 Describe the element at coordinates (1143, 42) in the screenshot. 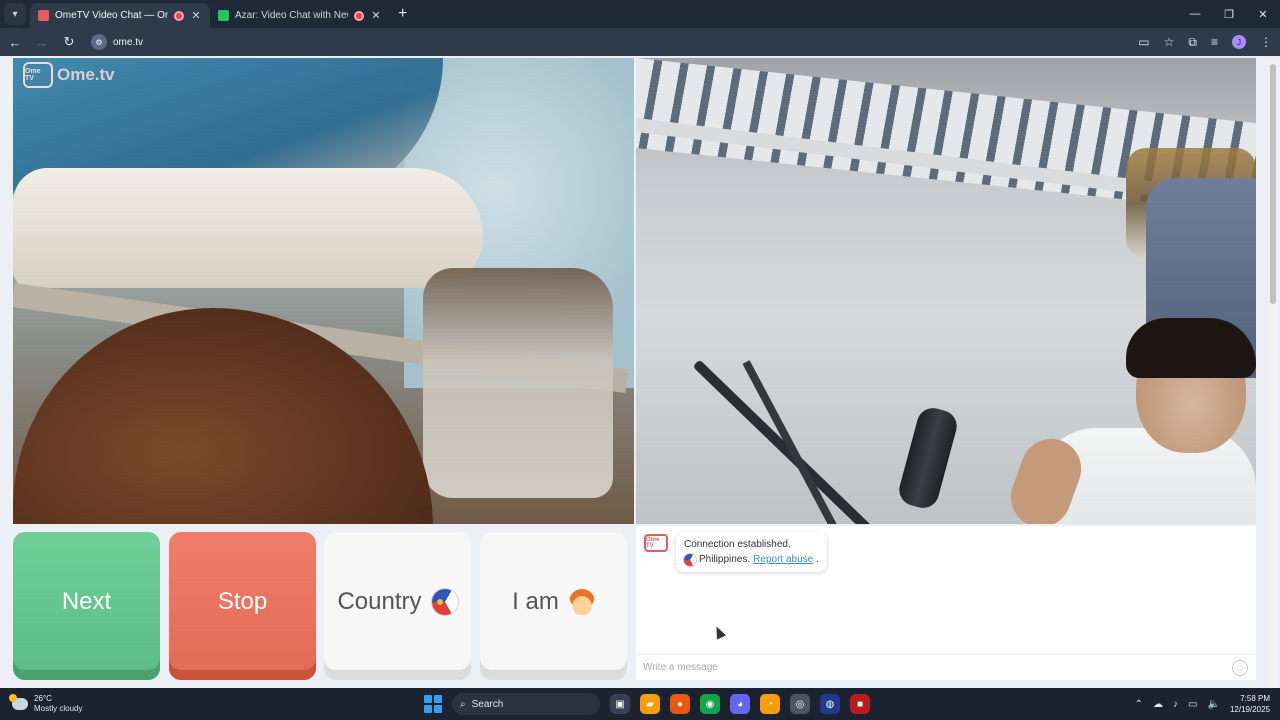

I see `cast-icon: ▭` at that location.